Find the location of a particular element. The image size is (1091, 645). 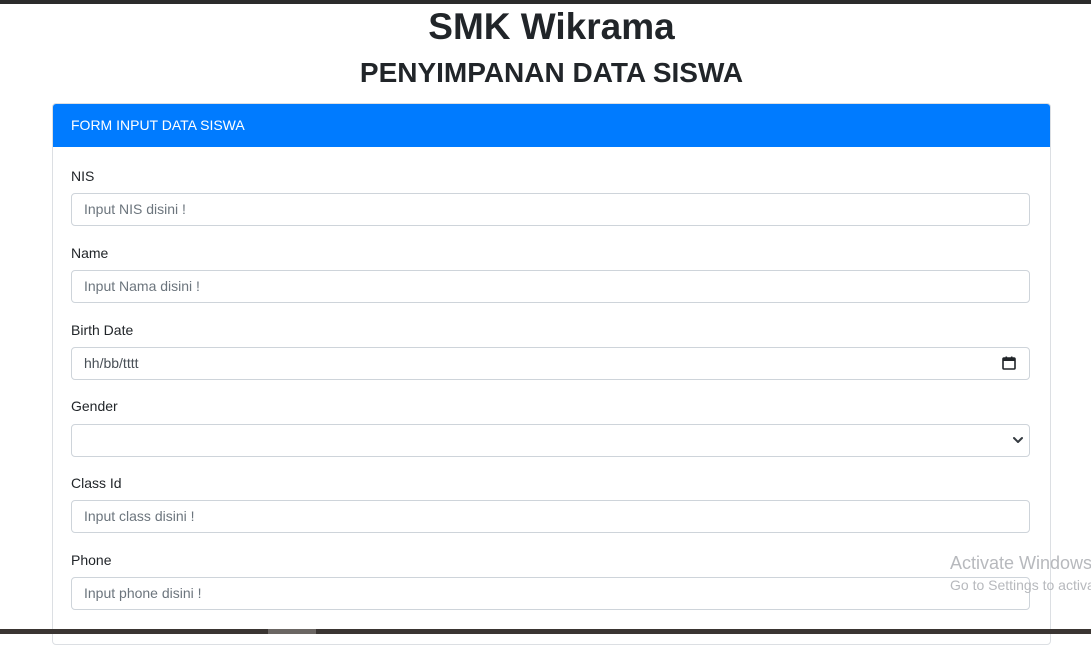

gender-label: Gender is located at coordinates (94, 406).